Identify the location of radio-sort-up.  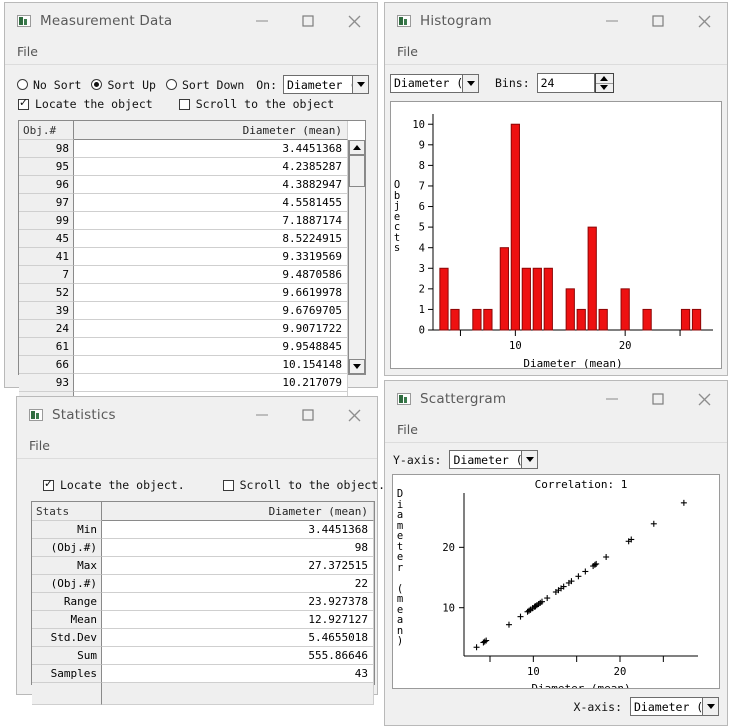
(97, 84).